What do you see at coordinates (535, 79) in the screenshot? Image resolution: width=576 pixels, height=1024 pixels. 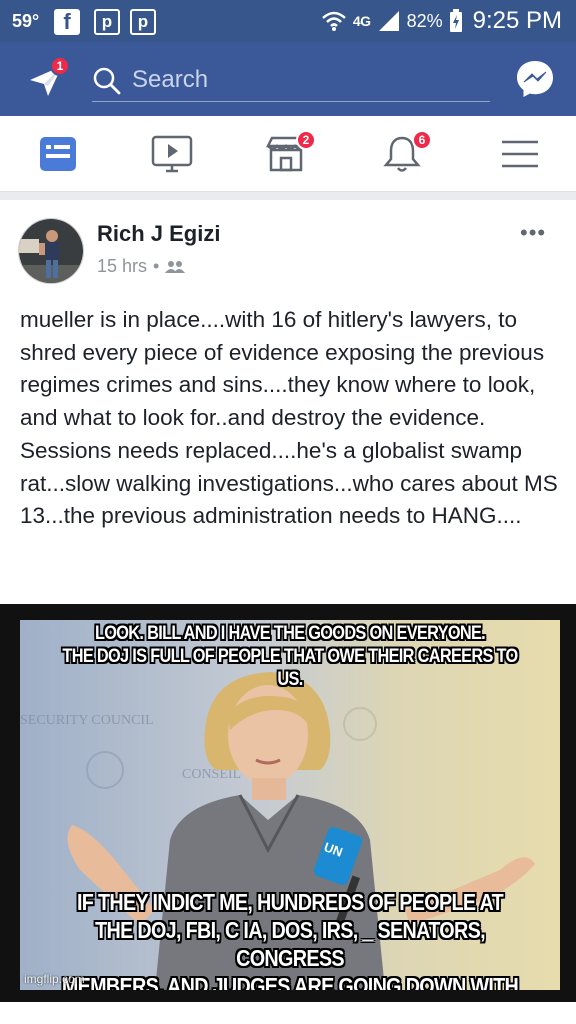 I see `messenger-icon` at bounding box center [535, 79].